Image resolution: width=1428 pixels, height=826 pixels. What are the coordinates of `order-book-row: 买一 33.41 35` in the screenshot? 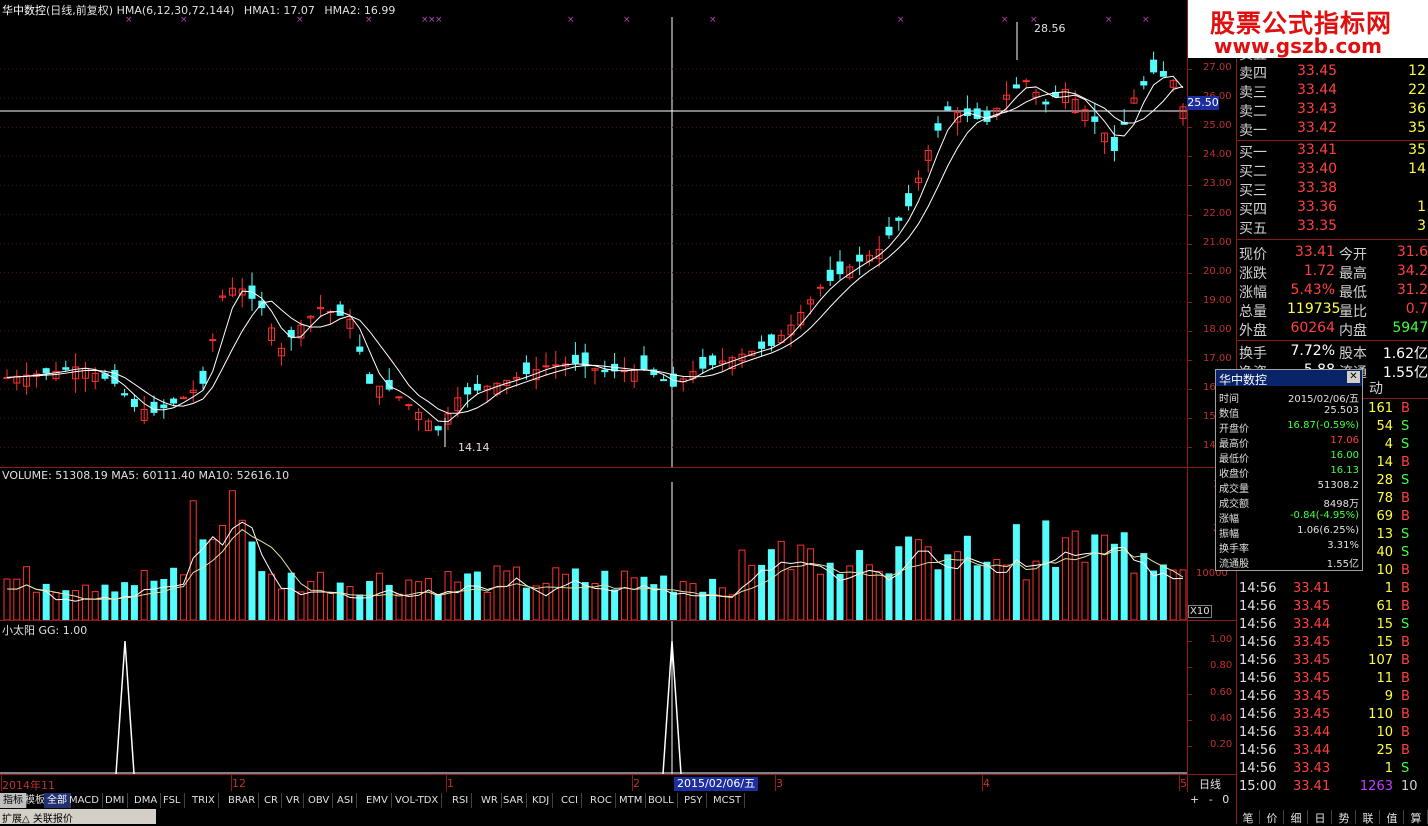 It's located at (1332, 151).